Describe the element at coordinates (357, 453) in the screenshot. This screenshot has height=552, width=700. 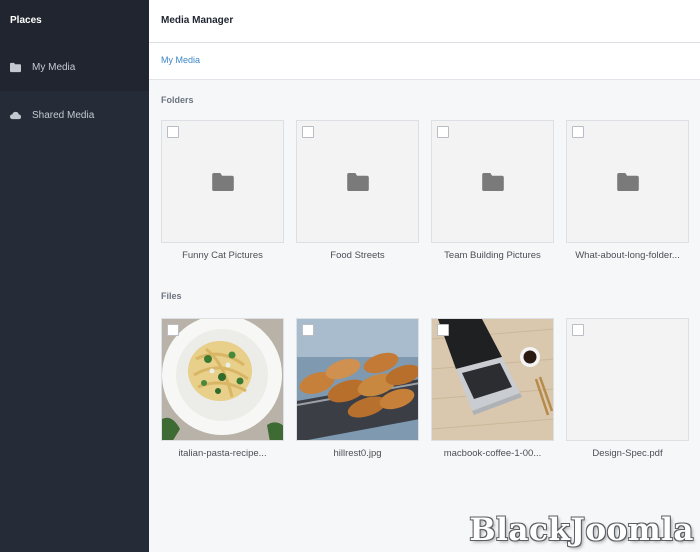
I see `file-name: hillrest0.jpg` at that location.